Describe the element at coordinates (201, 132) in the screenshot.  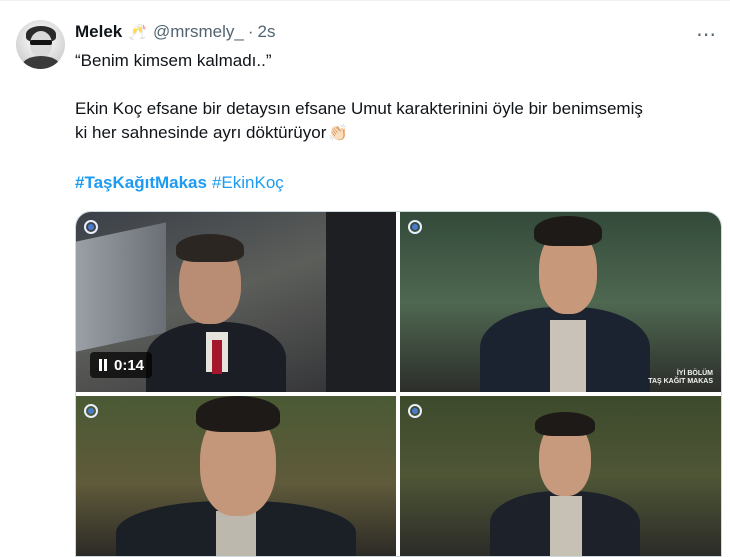
I see `tweet-text-line-3-content: ki her sahnesinde ayrı döktürüyor` at that location.